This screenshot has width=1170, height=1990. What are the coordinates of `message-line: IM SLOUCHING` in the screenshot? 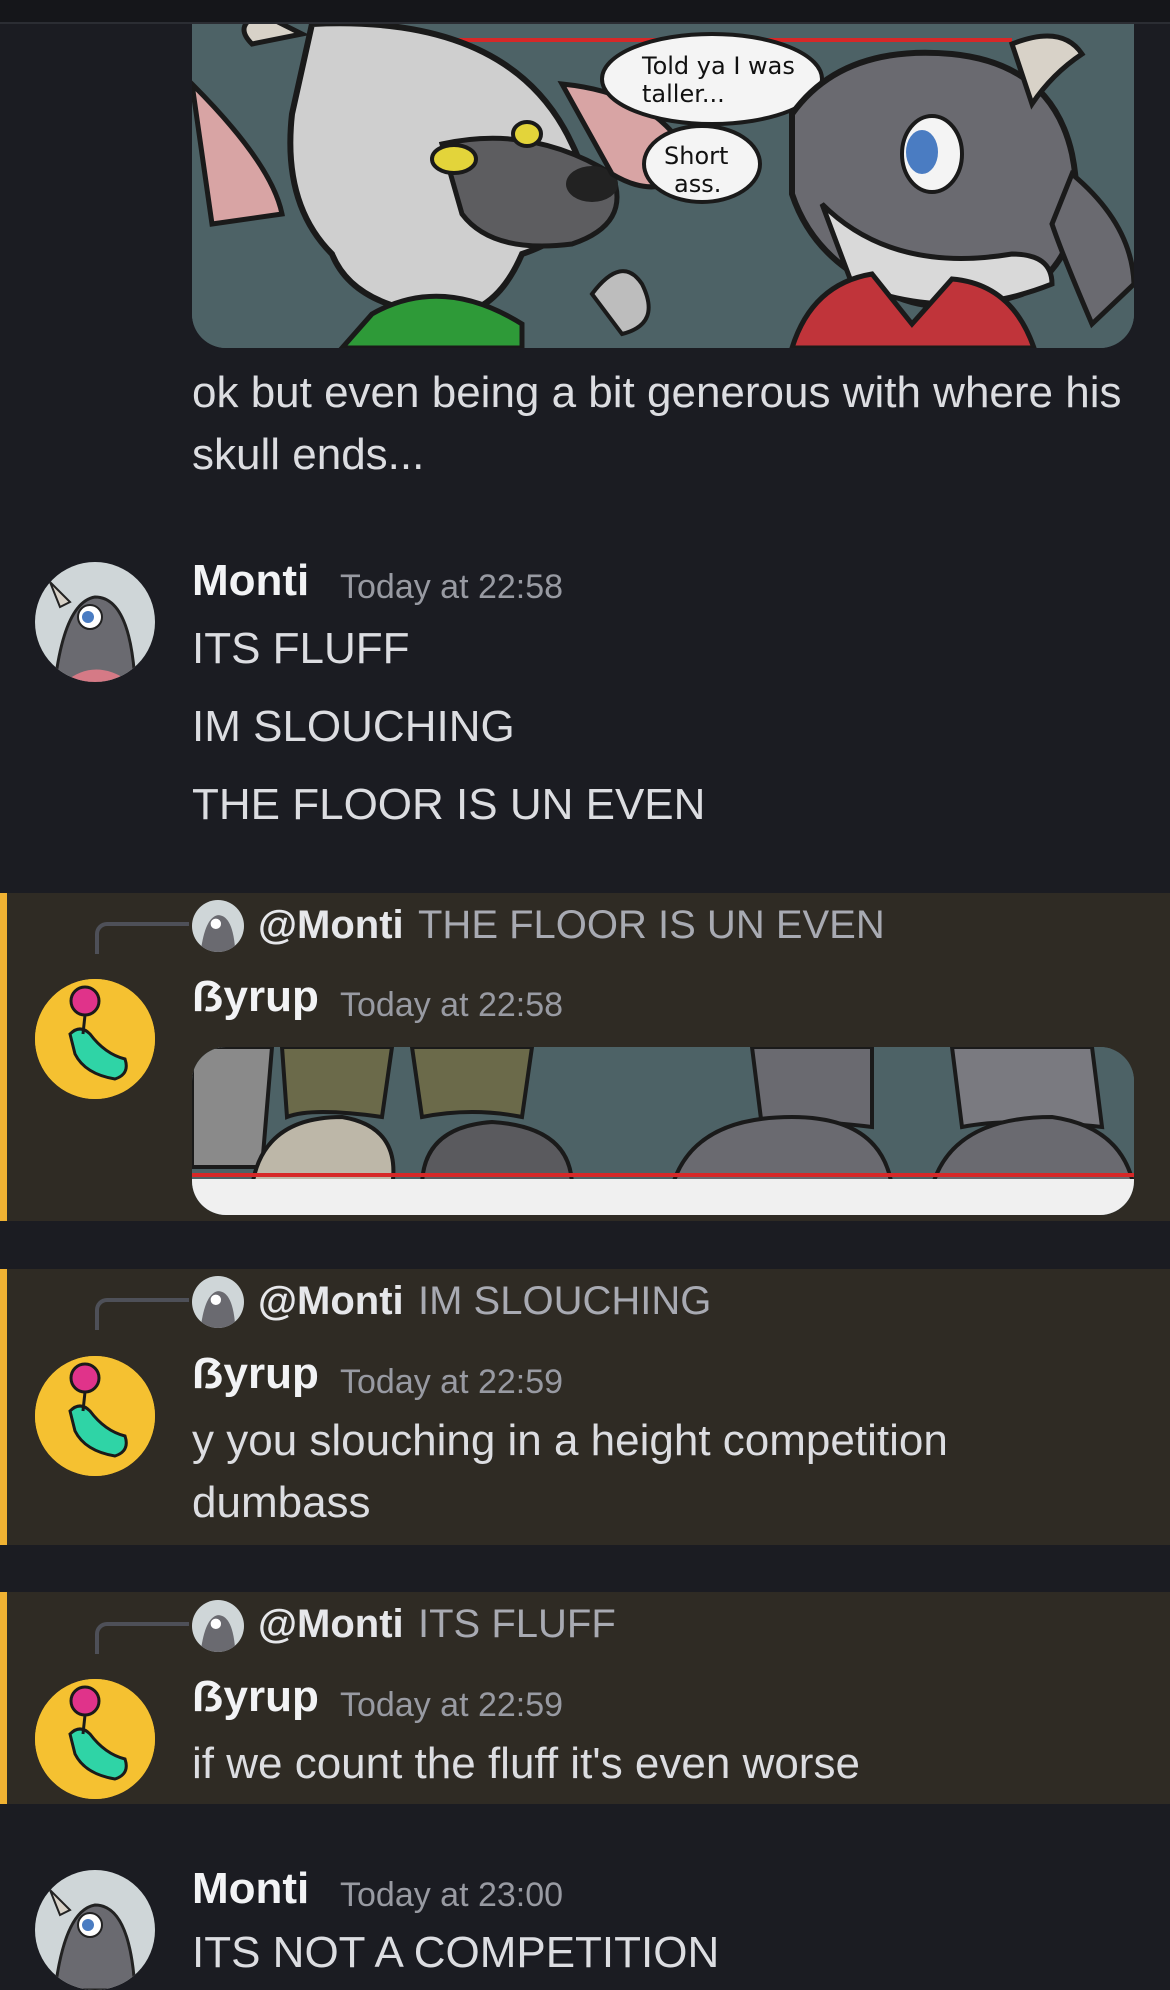 It's located at (353, 726).